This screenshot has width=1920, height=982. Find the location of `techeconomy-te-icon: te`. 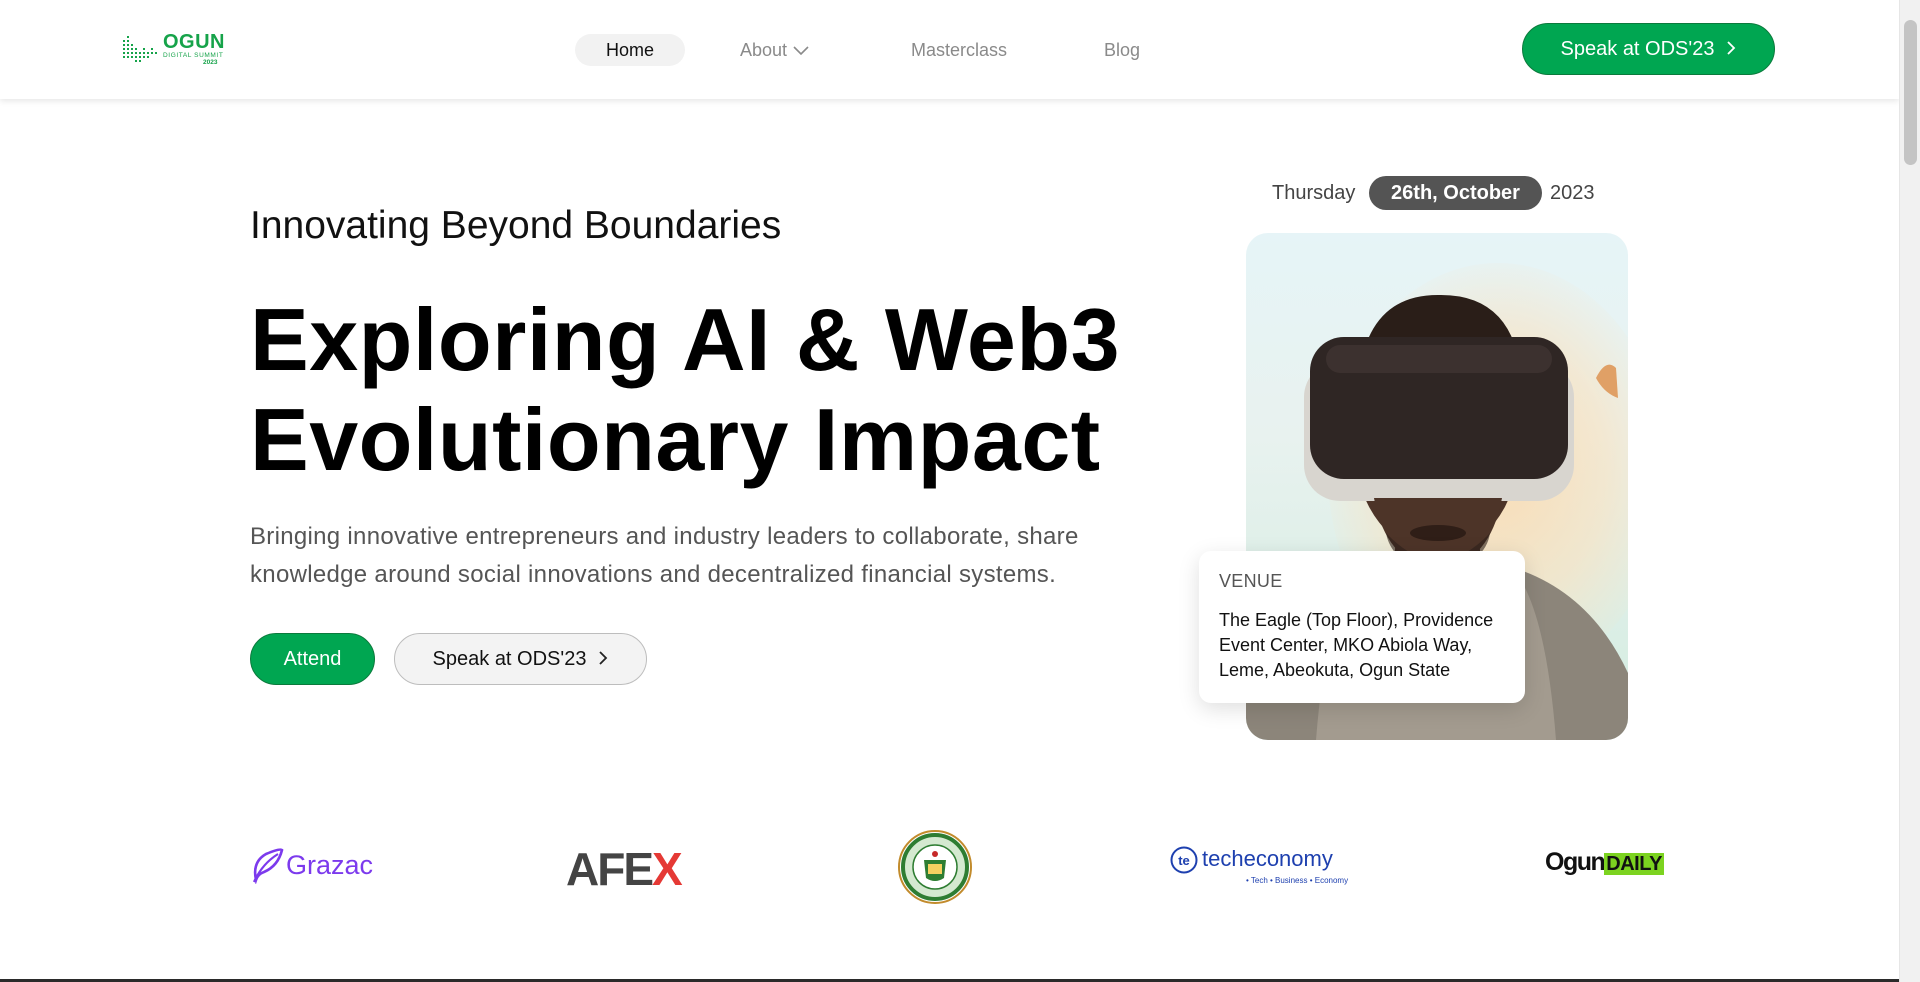

techeconomy-te-icon: te is located at coordinates (1184, 860).